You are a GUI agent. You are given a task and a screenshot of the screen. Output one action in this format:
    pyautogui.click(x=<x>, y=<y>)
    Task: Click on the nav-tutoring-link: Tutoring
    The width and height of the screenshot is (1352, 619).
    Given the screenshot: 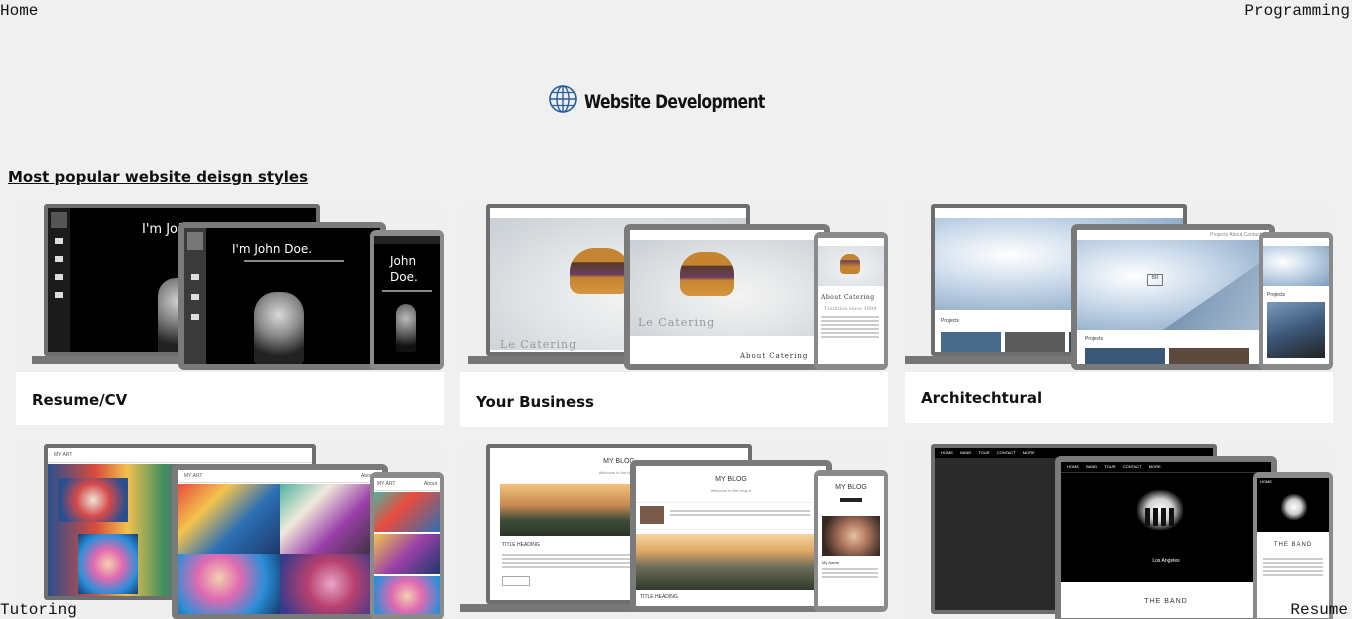 What is the action you would take?
    pyautogui.click(x=38, y=609)
    